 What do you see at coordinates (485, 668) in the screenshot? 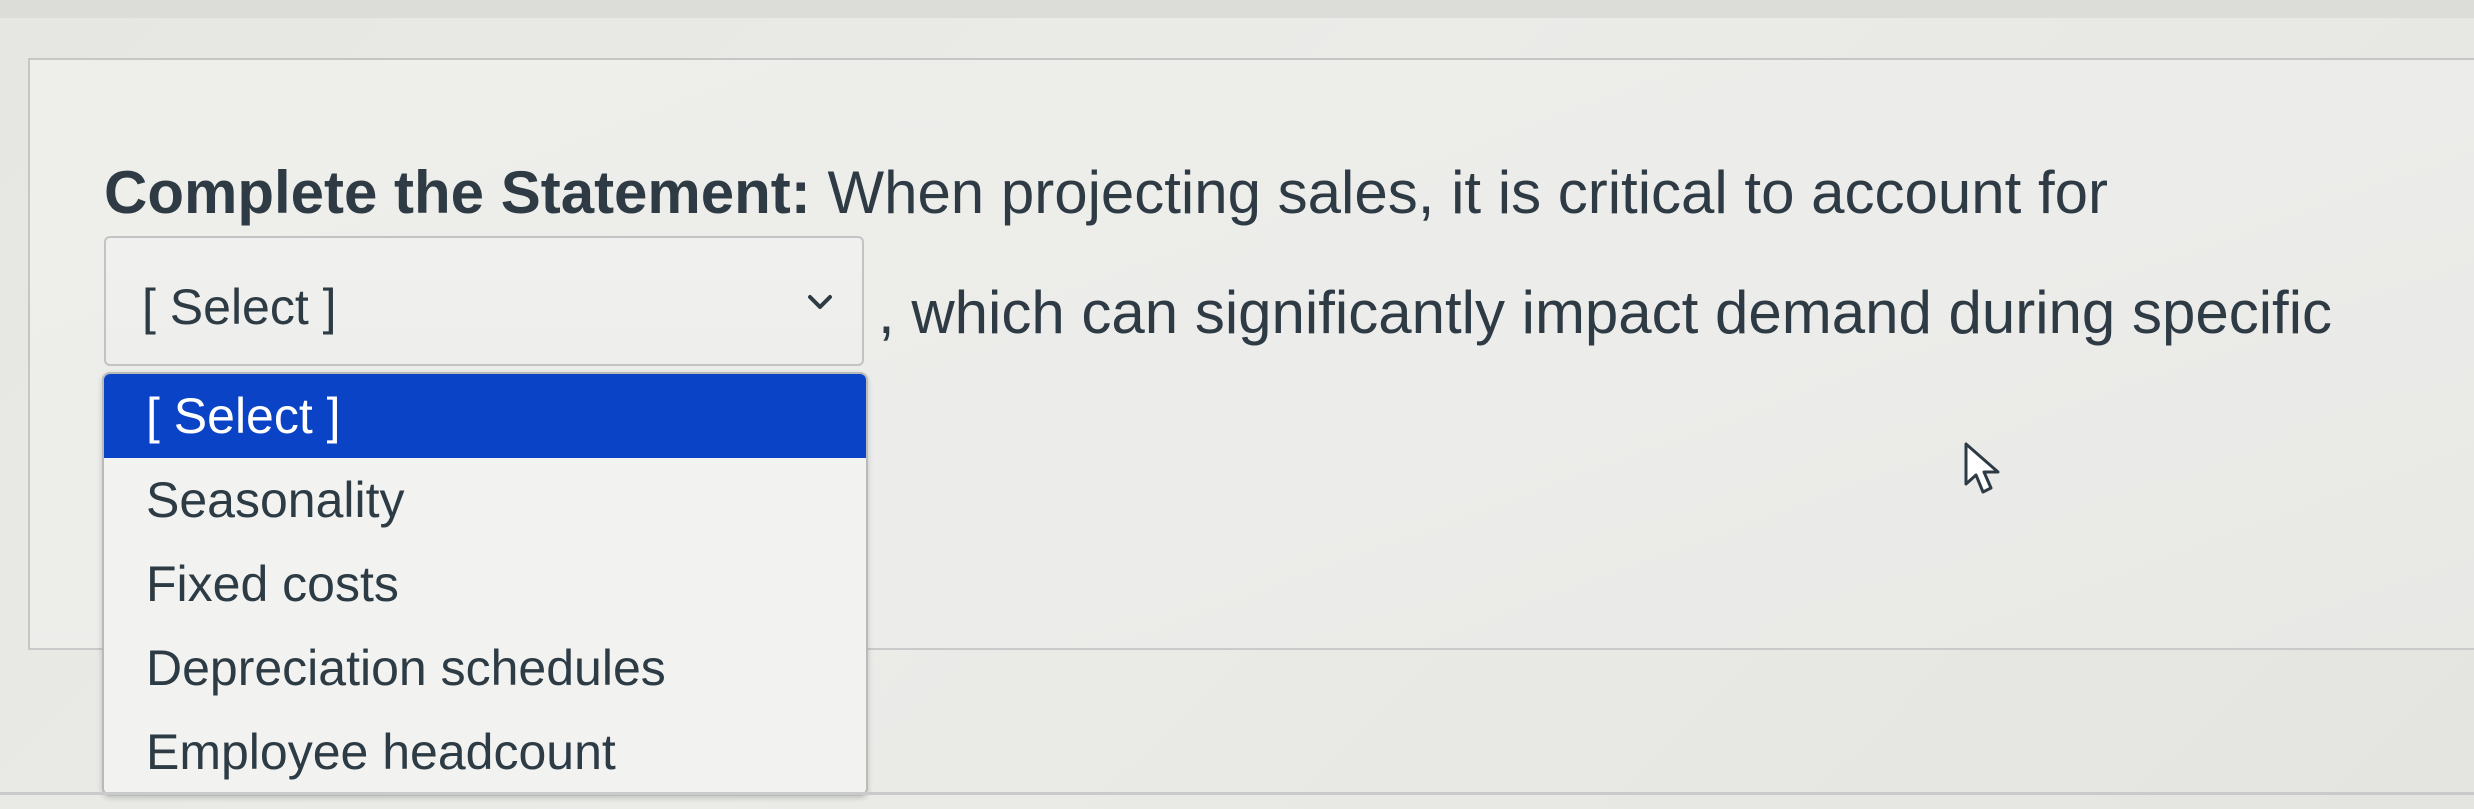
I see `option-depreciation-schedules: Depreciation schedules` at bounding box center [485, 668].